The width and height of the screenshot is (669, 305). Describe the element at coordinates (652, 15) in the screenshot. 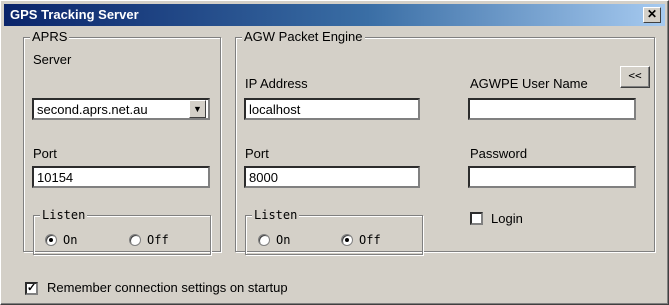

I see `close-icon: ✕` at that location.